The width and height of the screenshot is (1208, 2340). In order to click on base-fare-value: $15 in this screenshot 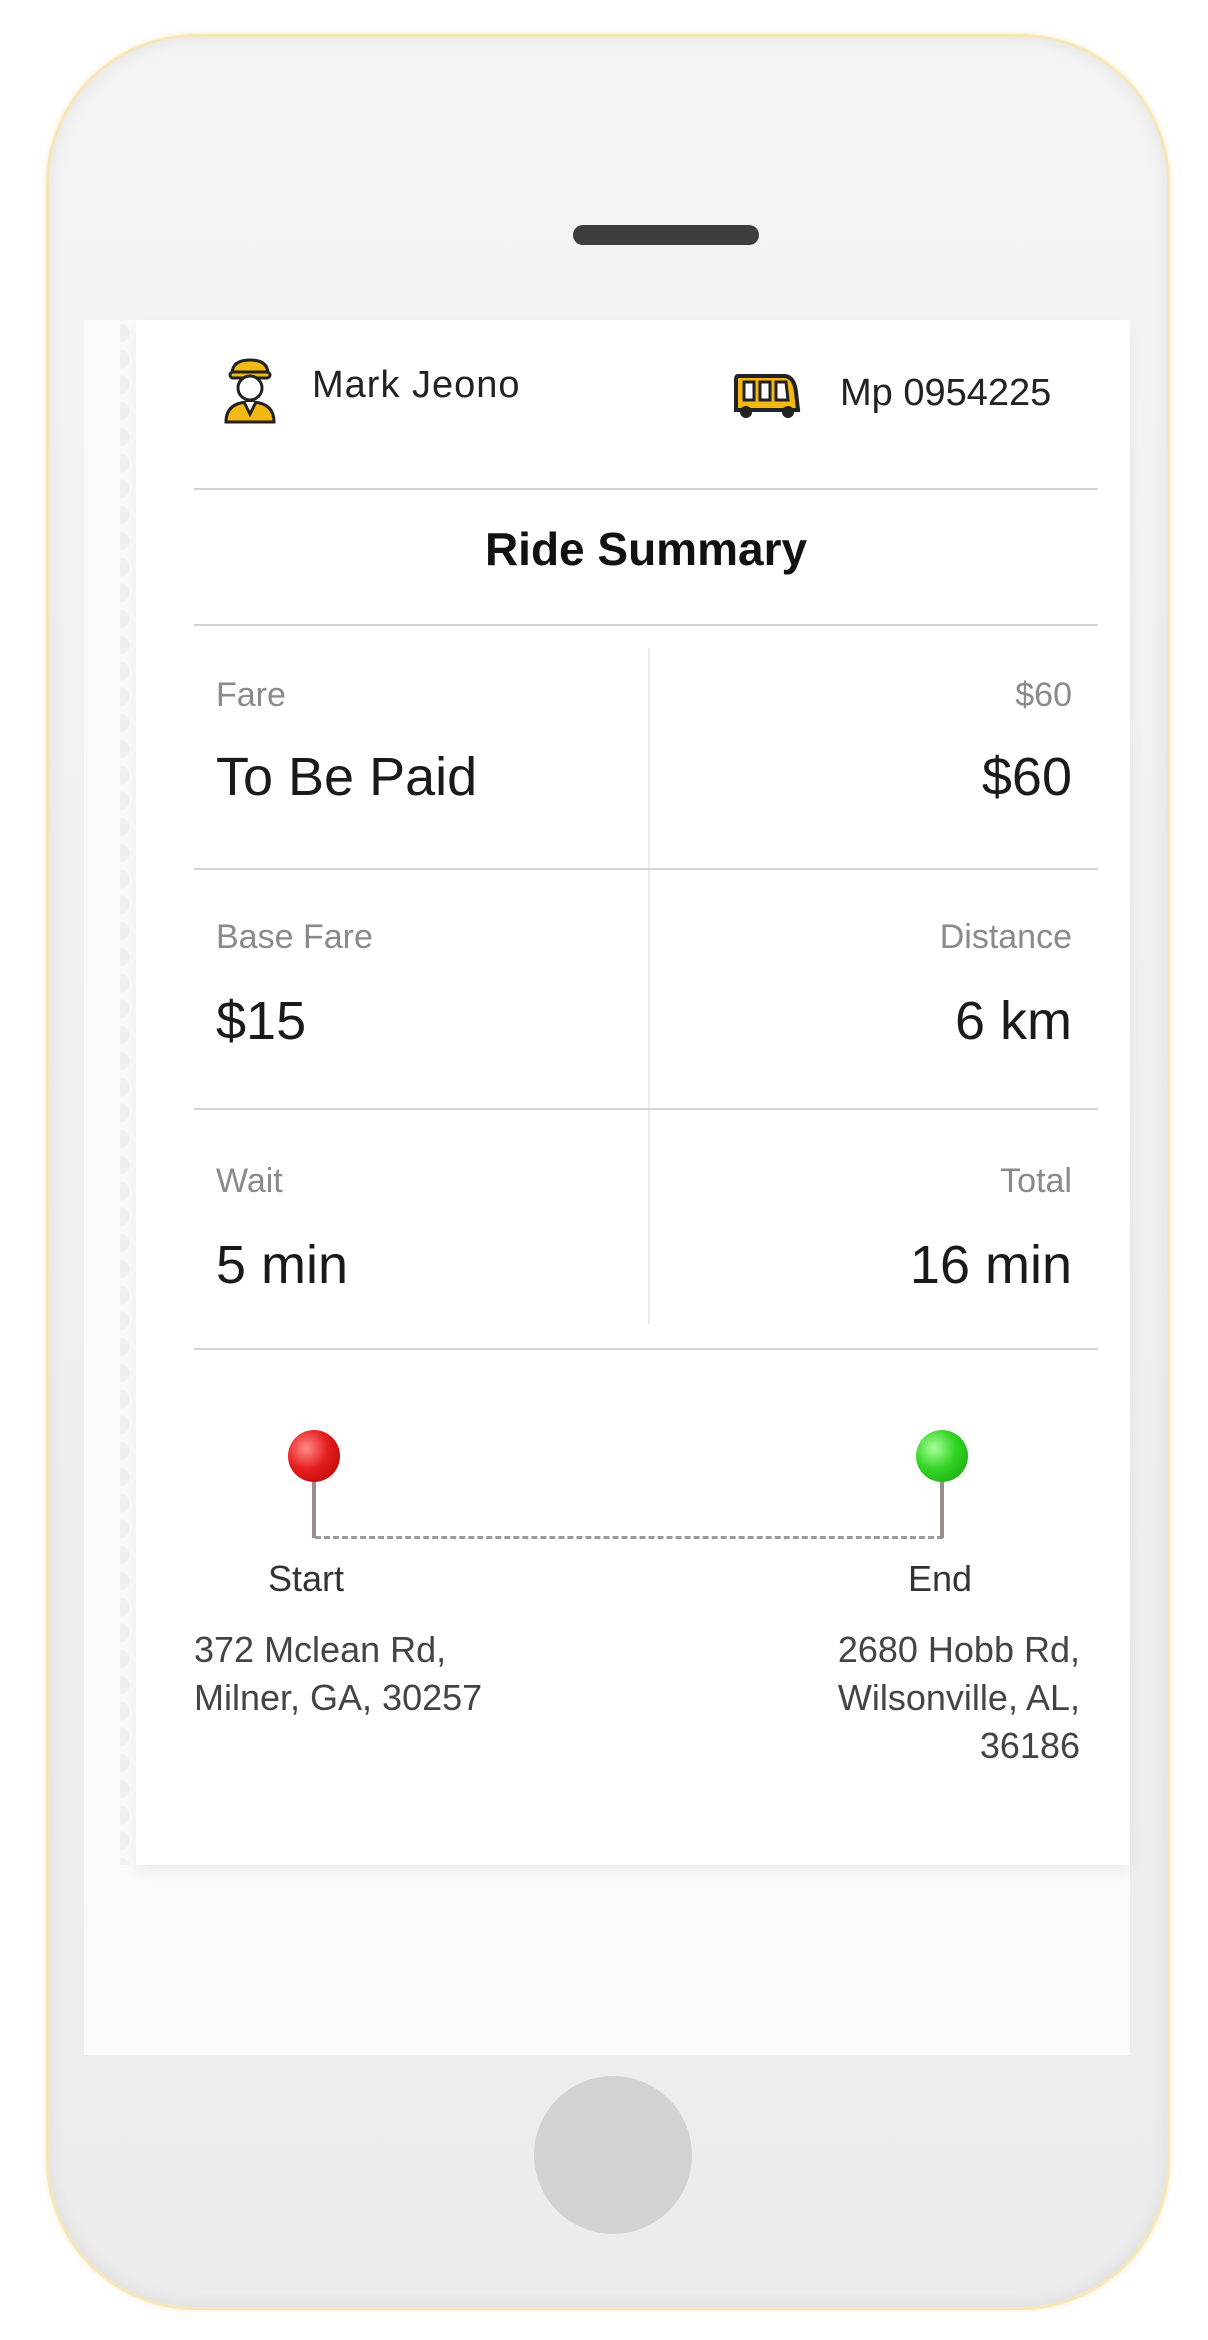, I will do `click(261, 1021)`.